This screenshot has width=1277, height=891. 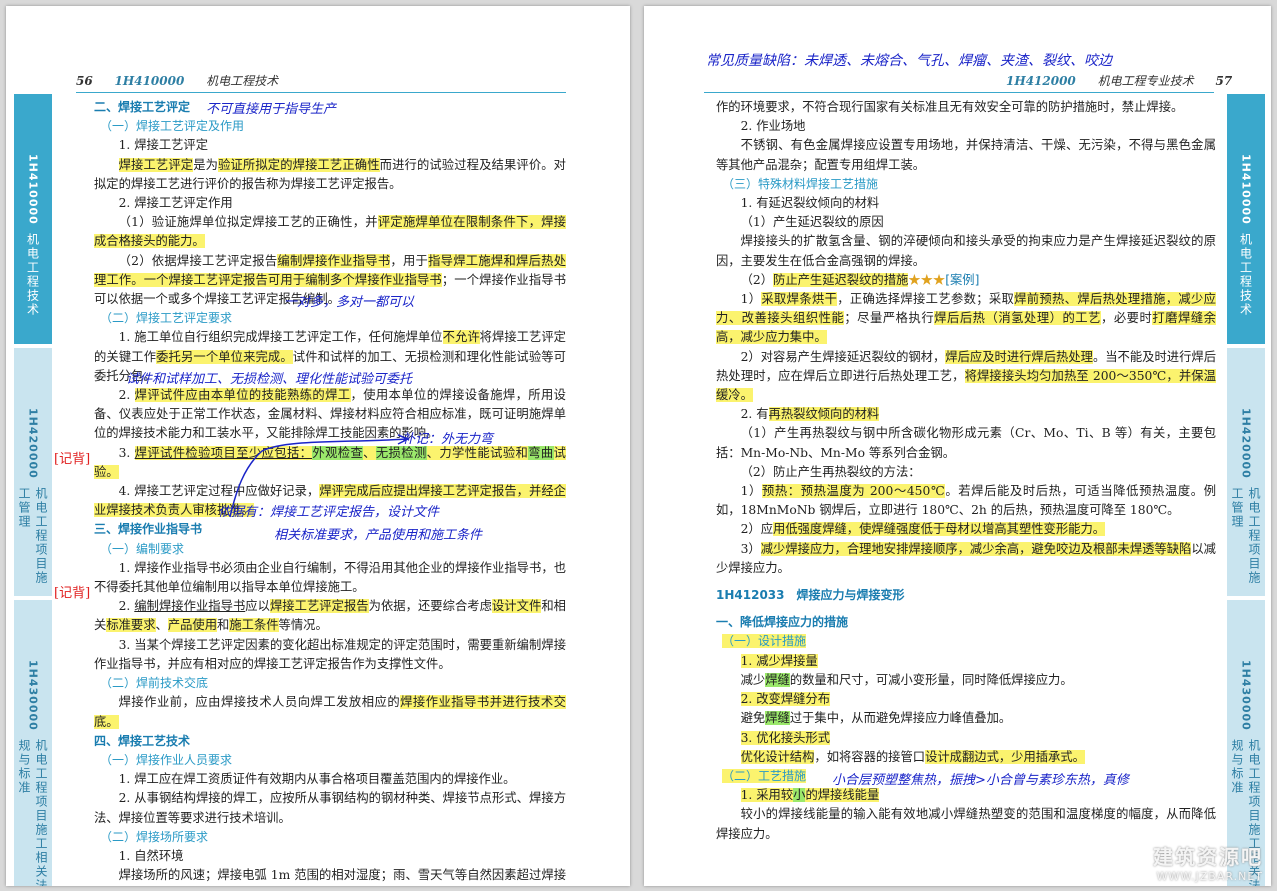 I want to click on chapter-title: 机电工程技术, so click(x=242, y=81).